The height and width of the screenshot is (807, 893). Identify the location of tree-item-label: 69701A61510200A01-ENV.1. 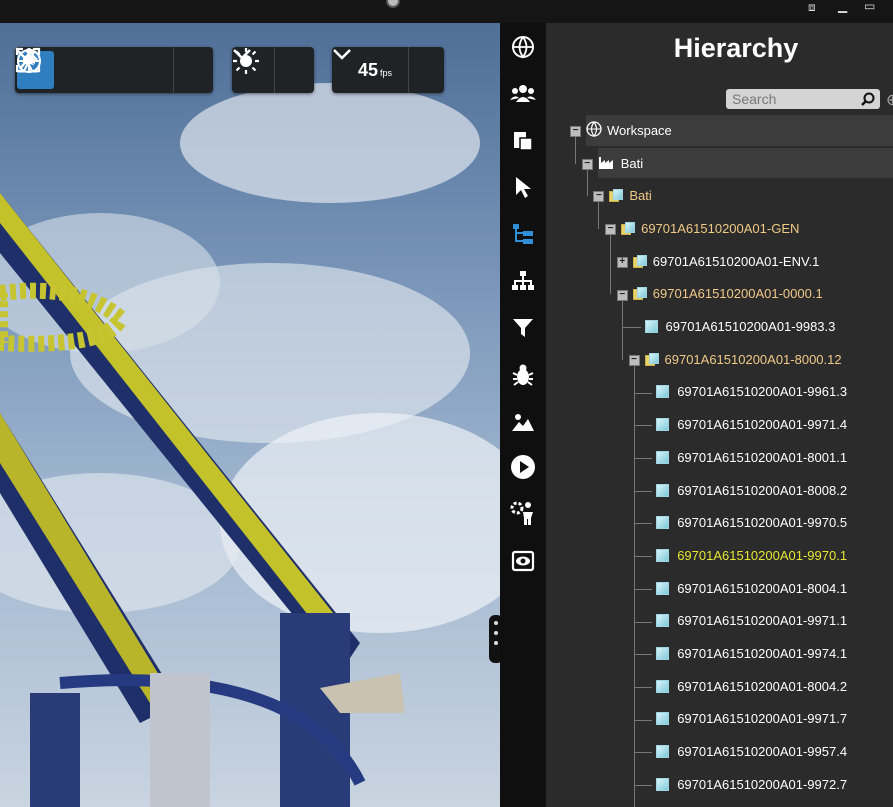
(736, 261).